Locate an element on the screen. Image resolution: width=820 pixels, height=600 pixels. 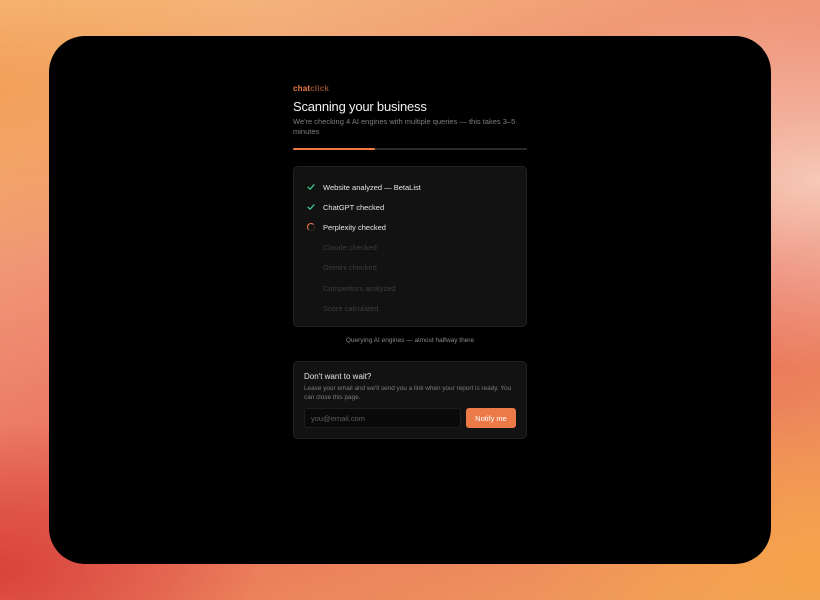
logo-part-click: click is located at coordinates (320, 88).